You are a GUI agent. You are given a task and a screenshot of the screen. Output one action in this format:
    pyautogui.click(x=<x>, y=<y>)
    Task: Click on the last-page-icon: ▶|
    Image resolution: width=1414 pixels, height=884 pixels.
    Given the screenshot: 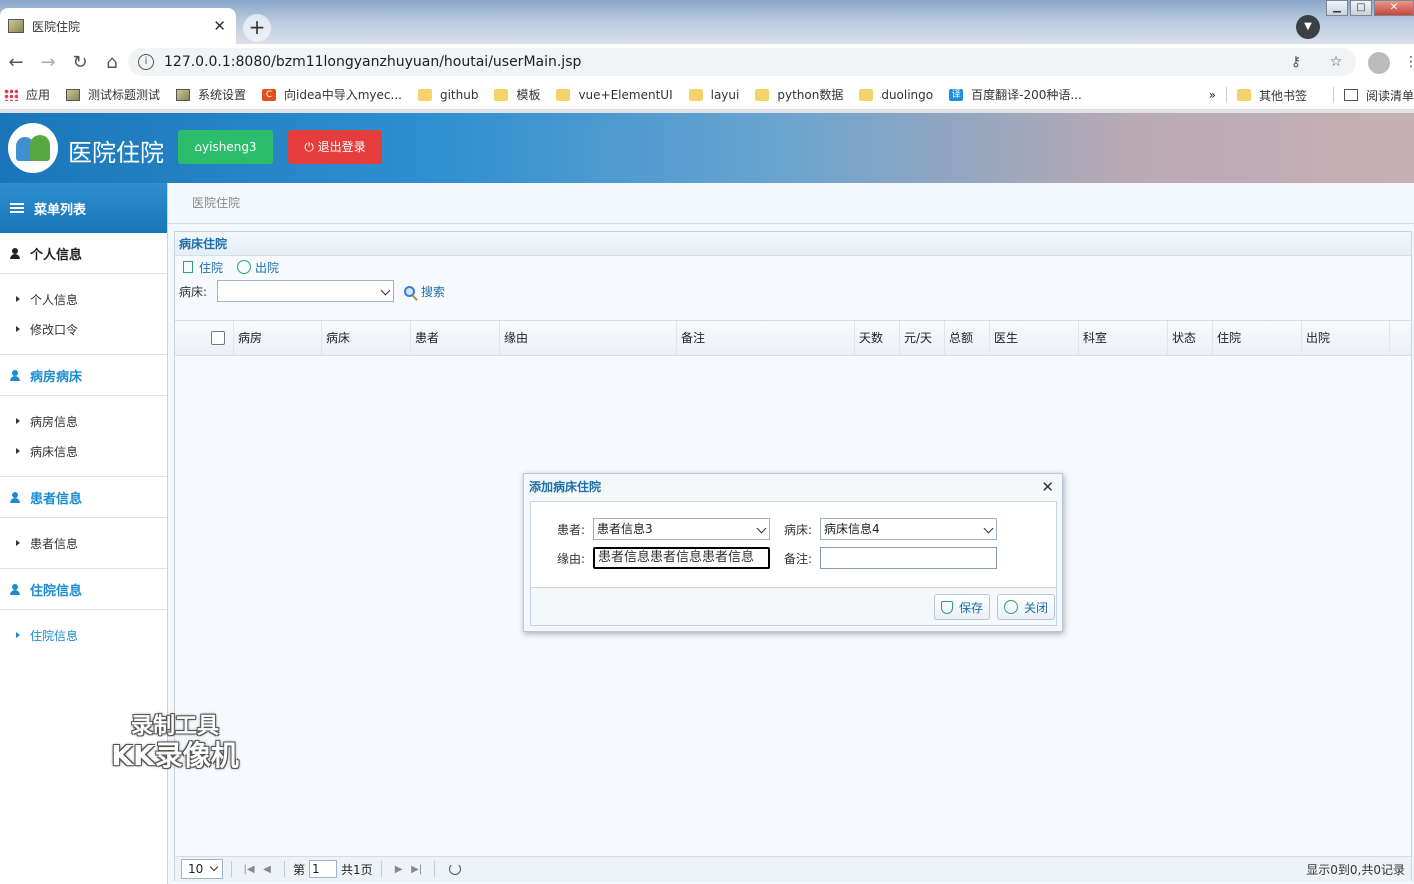 What is the action you would take?
    pyautogui.click(x=417, y=869)
    